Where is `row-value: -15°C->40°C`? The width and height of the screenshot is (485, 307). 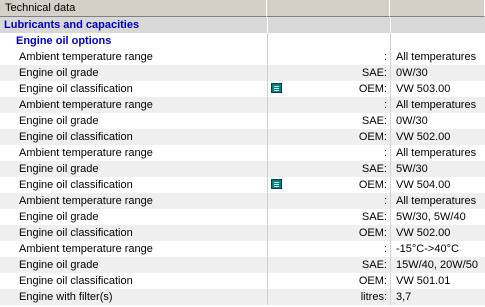
row-value: -15°C->40°C is located at coordinates (437, 249).